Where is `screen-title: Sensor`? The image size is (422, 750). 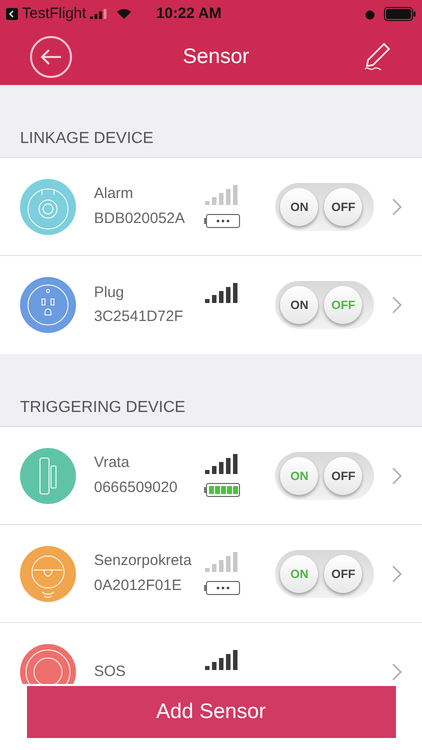
screen-title: Sensor is located at coordinates (216, 57).